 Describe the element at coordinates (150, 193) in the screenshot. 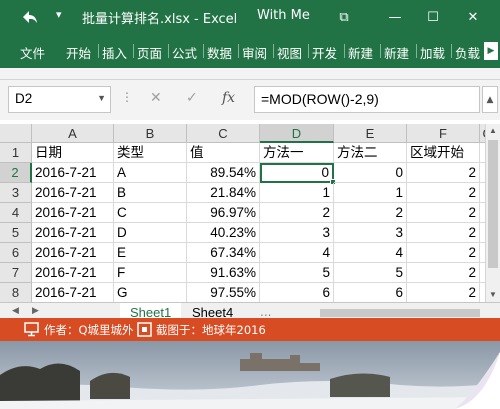

I see `cell-b3: B` at that location.